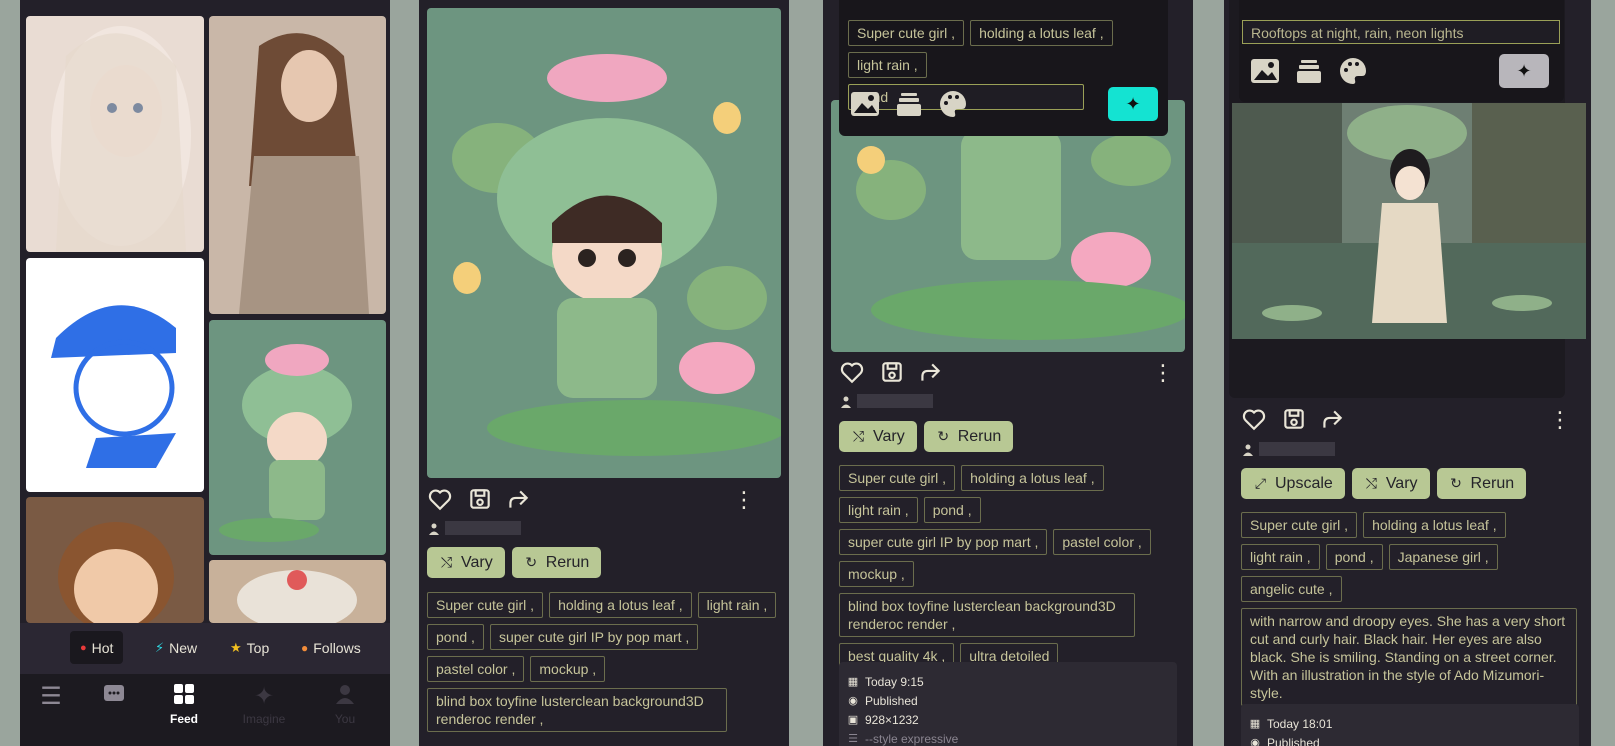 Image resolution: width=1615 pixels, height=746 pixels. I want to click on action-buttons: ⤭ Vary ↻ Rerun, so click(926, 436).